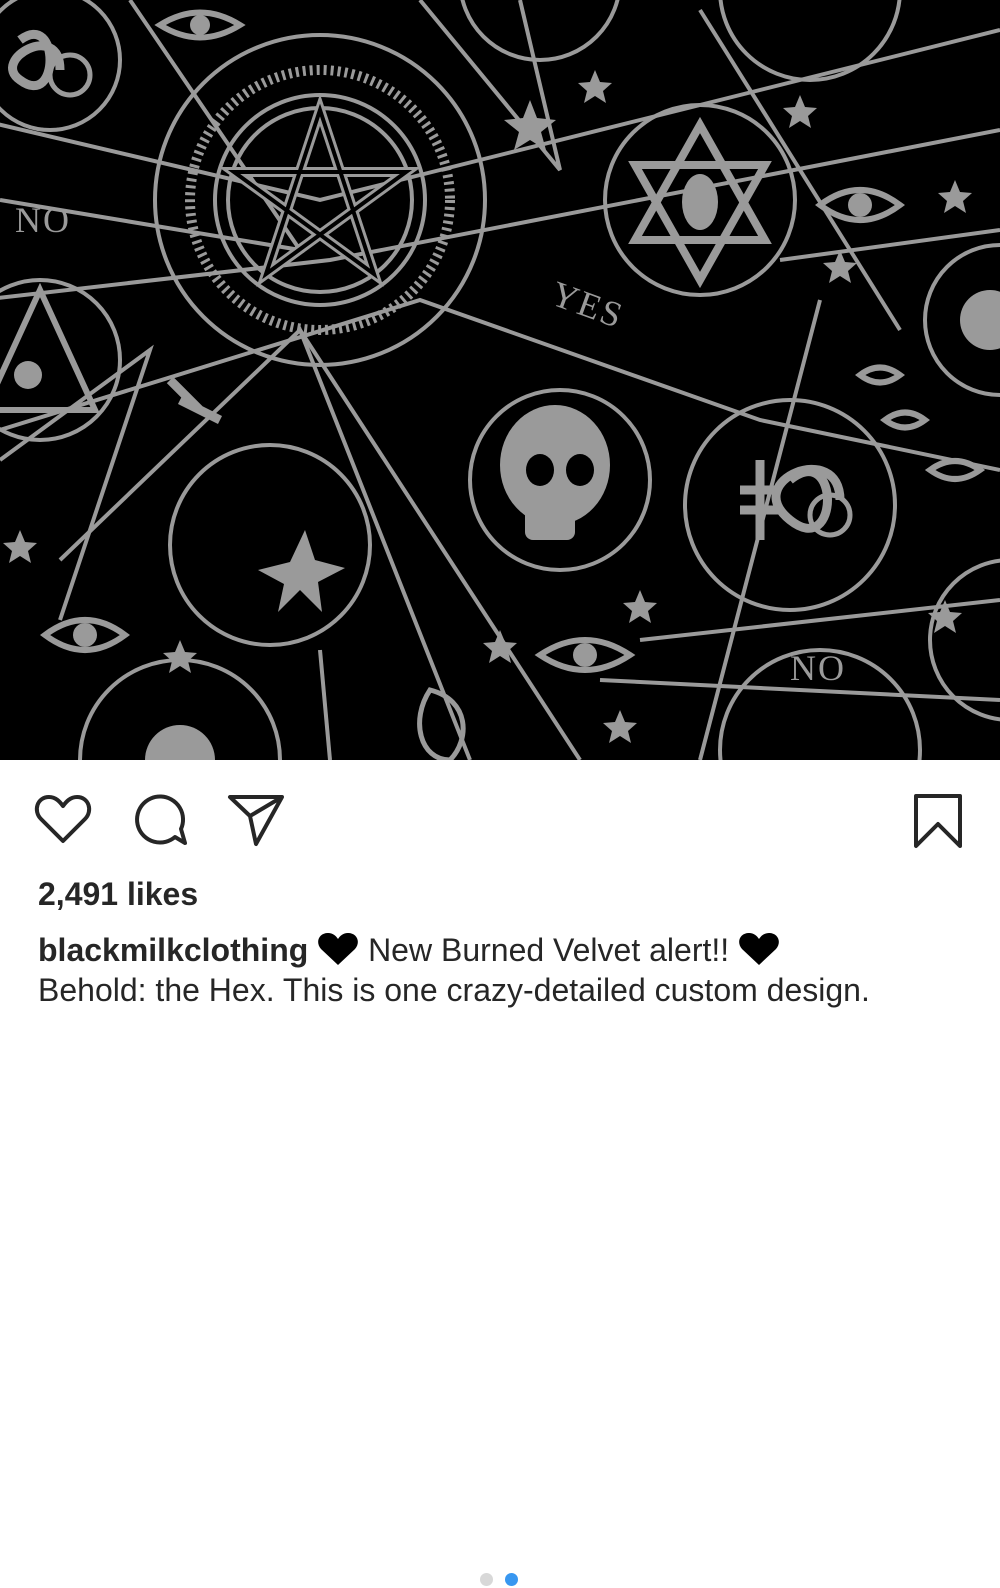  What do you see at coordinates (792, 500) in the screenshot?
I see `leviathan-sigil` at bounding box center [792, 500].